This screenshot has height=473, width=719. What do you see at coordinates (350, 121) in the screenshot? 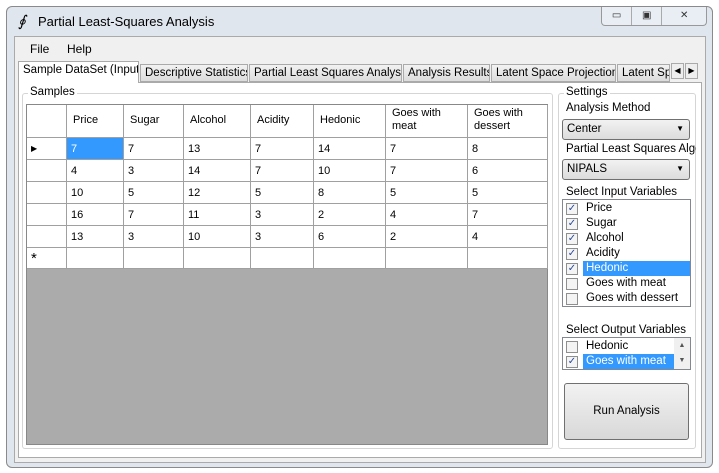
I see `column-header-hedonic: Hedonic` at bounding box center [350, 121].